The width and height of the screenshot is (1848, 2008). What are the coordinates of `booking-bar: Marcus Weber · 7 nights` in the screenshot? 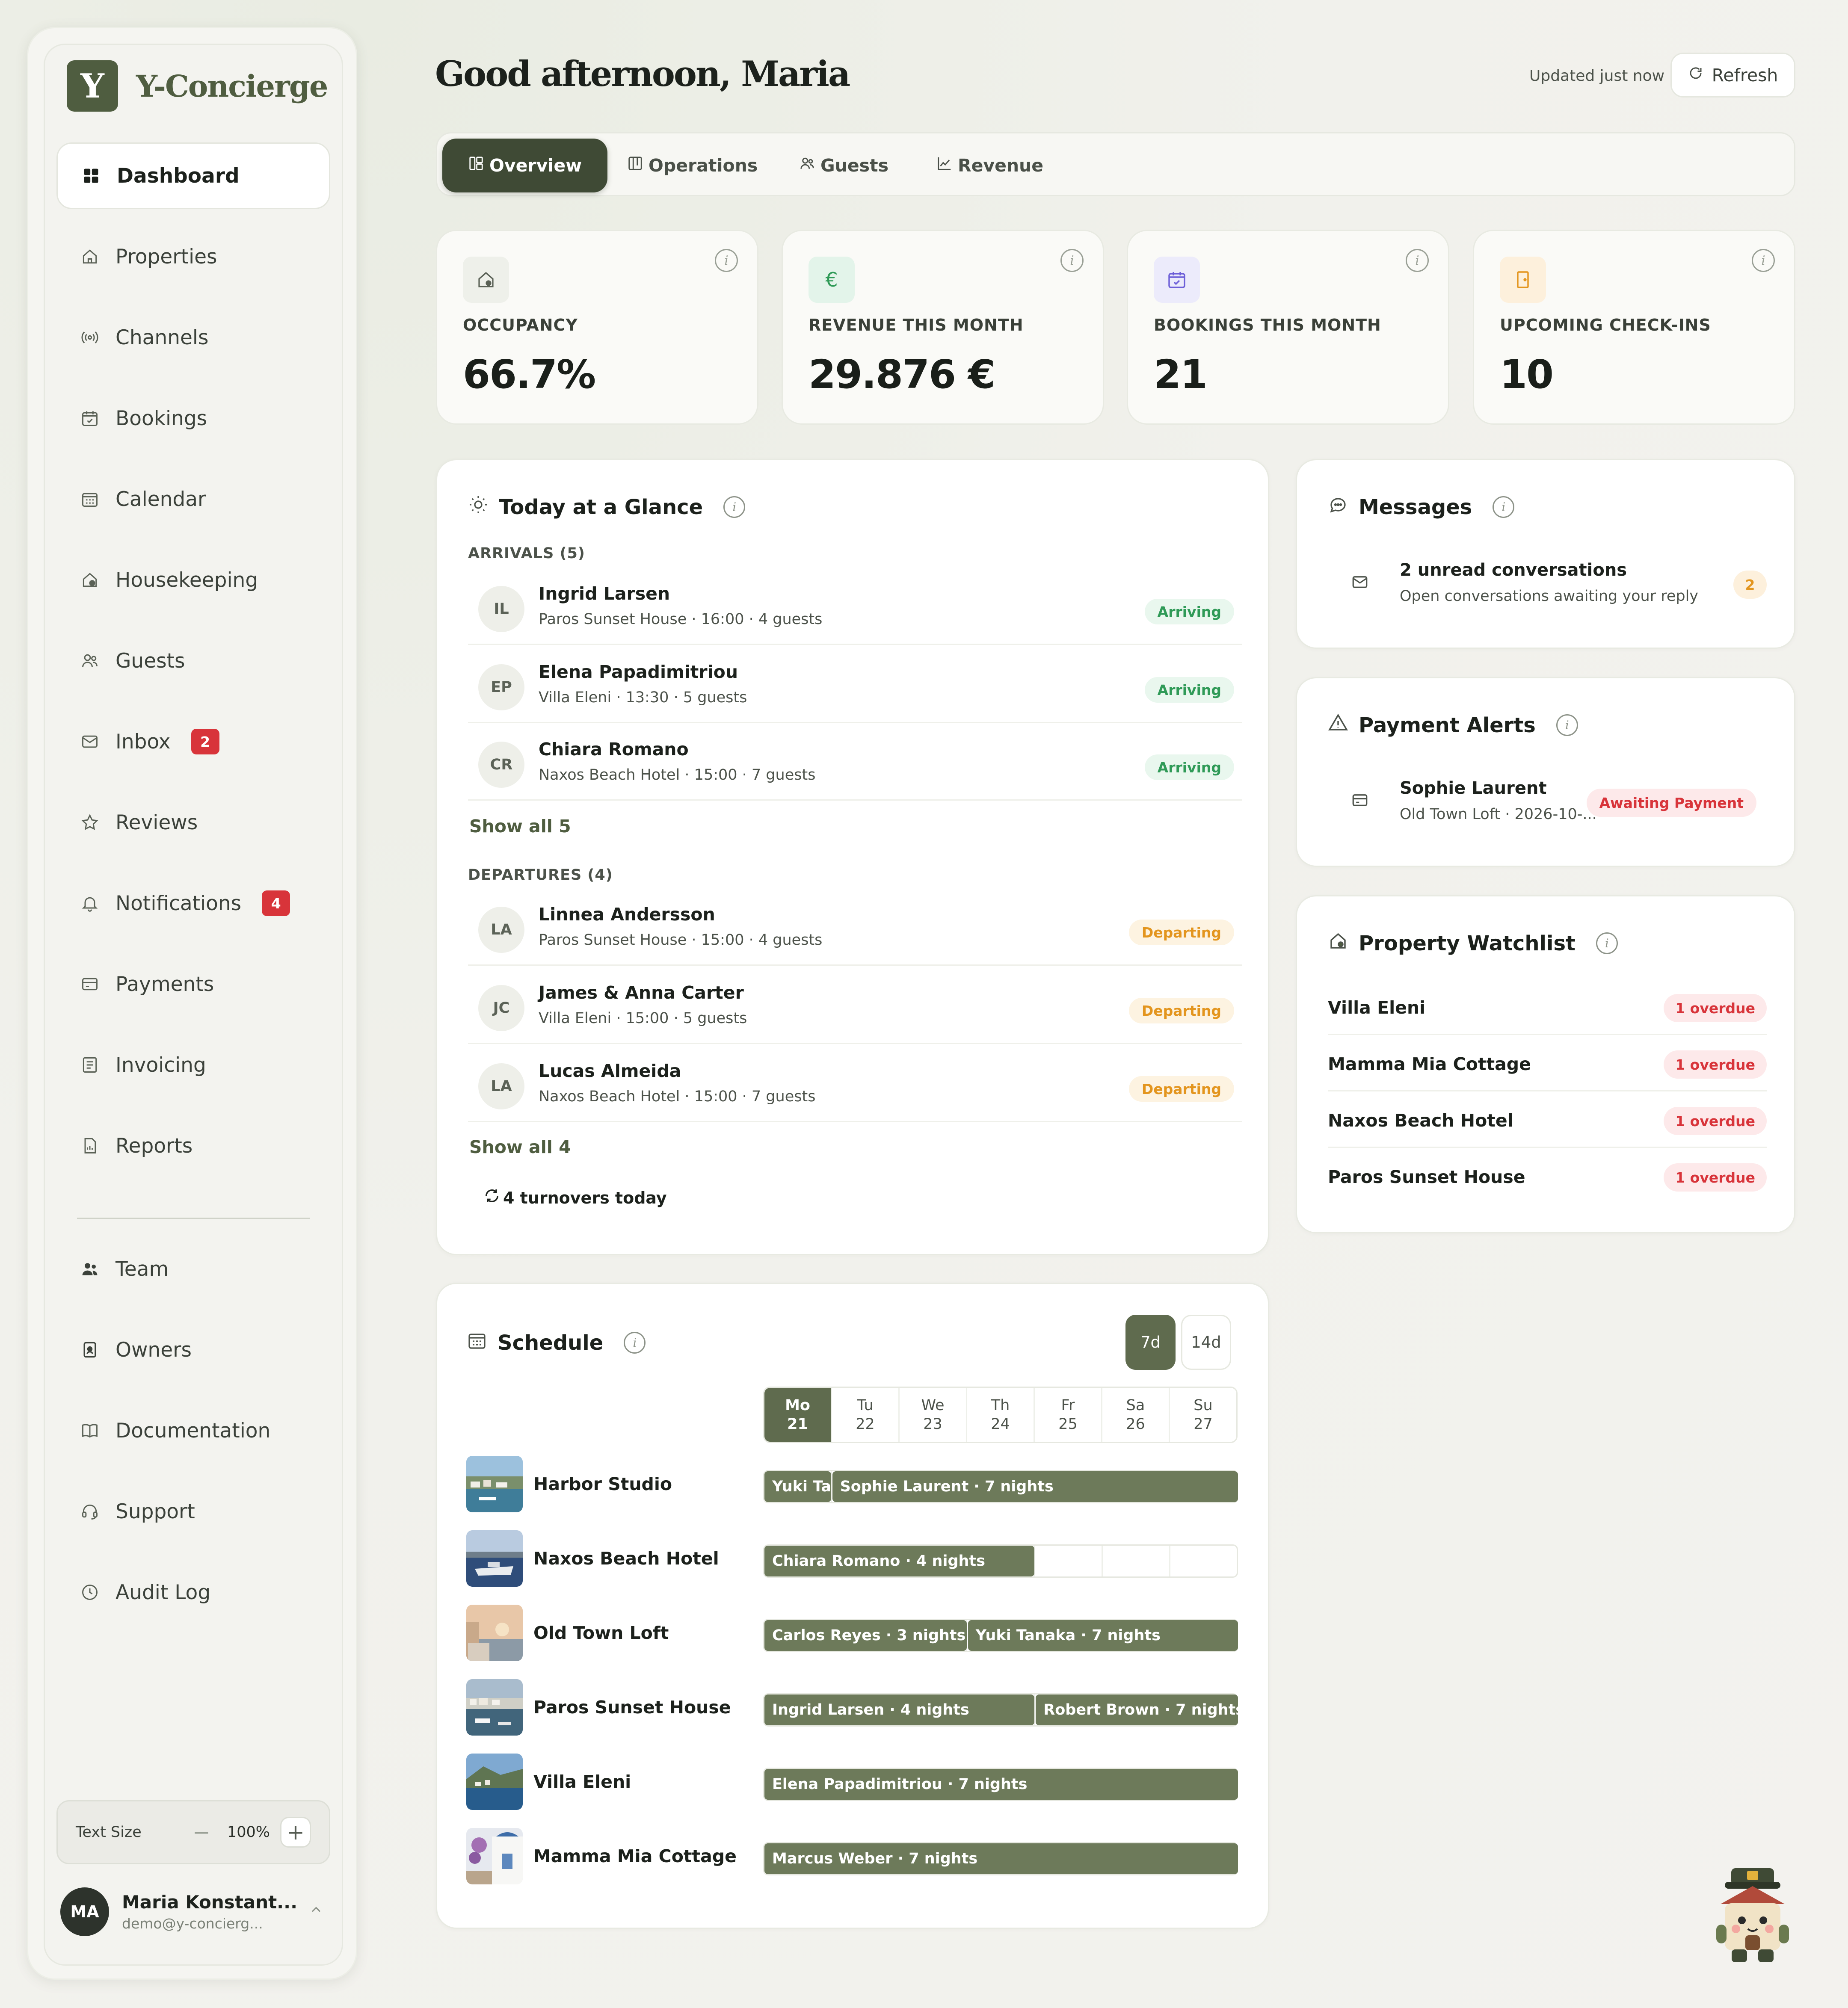 It's located at (1001, 1858).